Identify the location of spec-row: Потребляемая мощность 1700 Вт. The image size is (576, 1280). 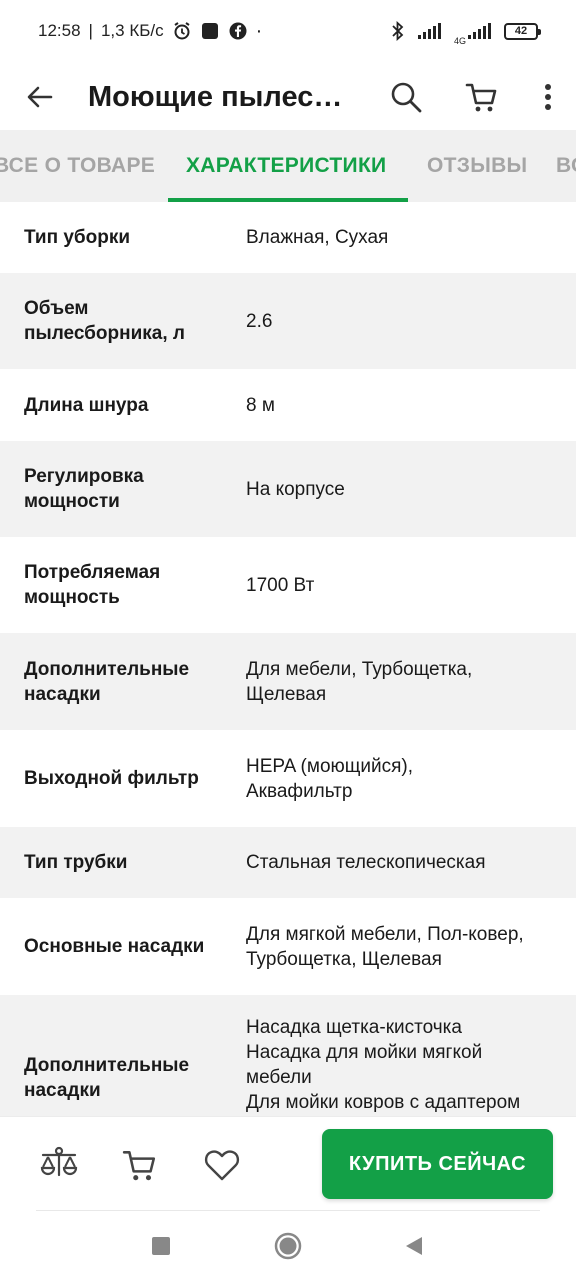
(288, 585).